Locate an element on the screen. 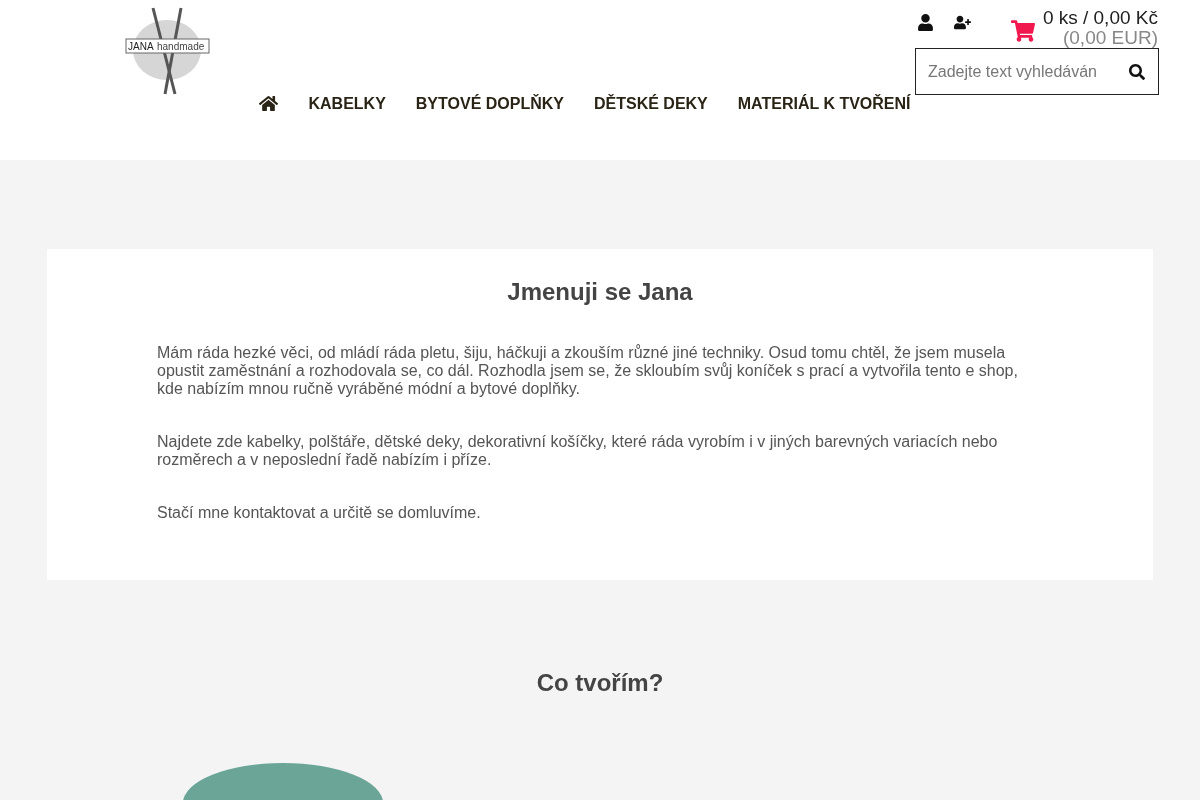 The image size is (1200, 800). cart-link: 0 ks / 0,00 Kč (0,00 EUR) is located at coordinates (1088, 28).